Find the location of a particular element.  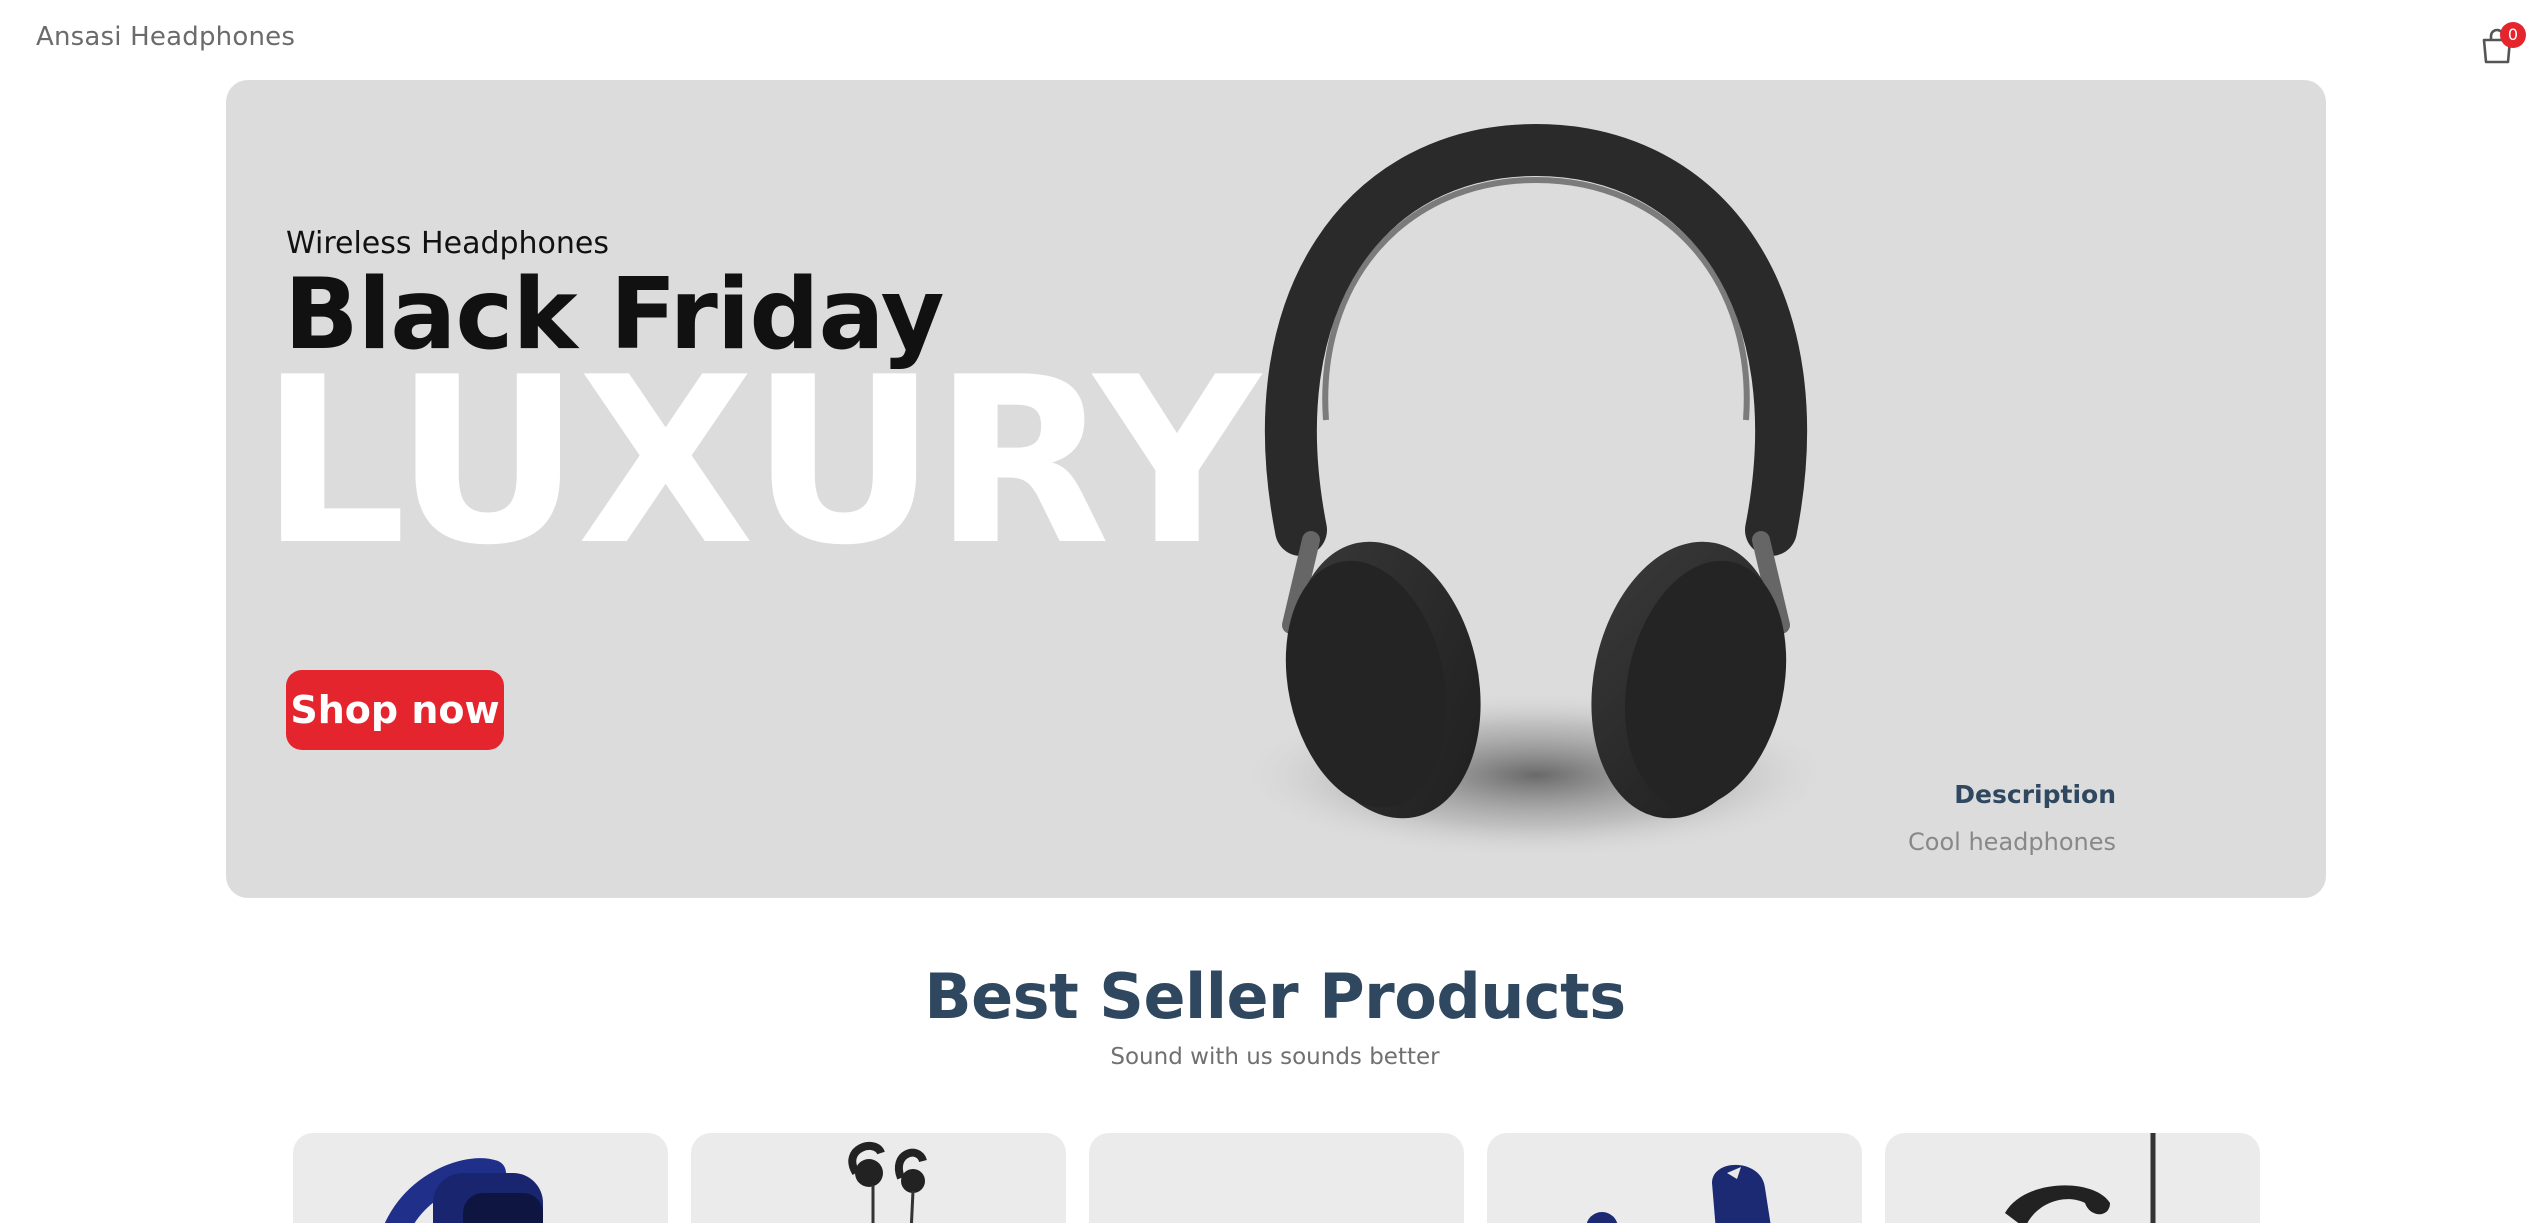

brand-logo: Ansasi Headphones is located at coordinates (165, 37).